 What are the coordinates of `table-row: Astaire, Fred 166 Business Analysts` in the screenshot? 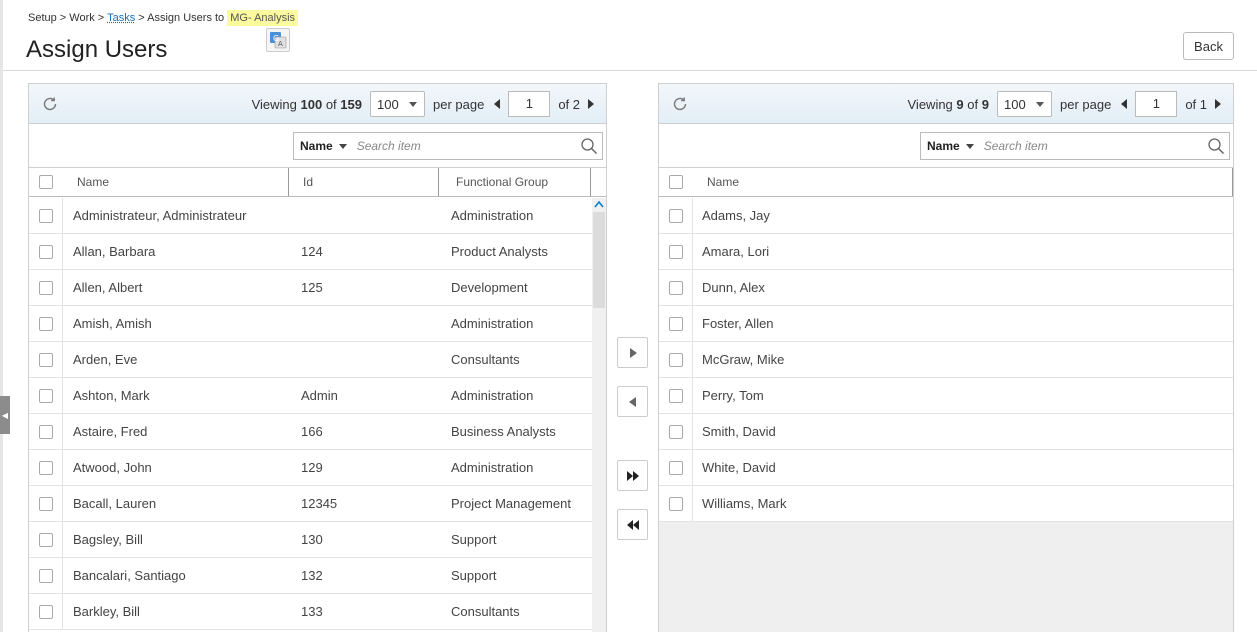 It's located at (310, 432).